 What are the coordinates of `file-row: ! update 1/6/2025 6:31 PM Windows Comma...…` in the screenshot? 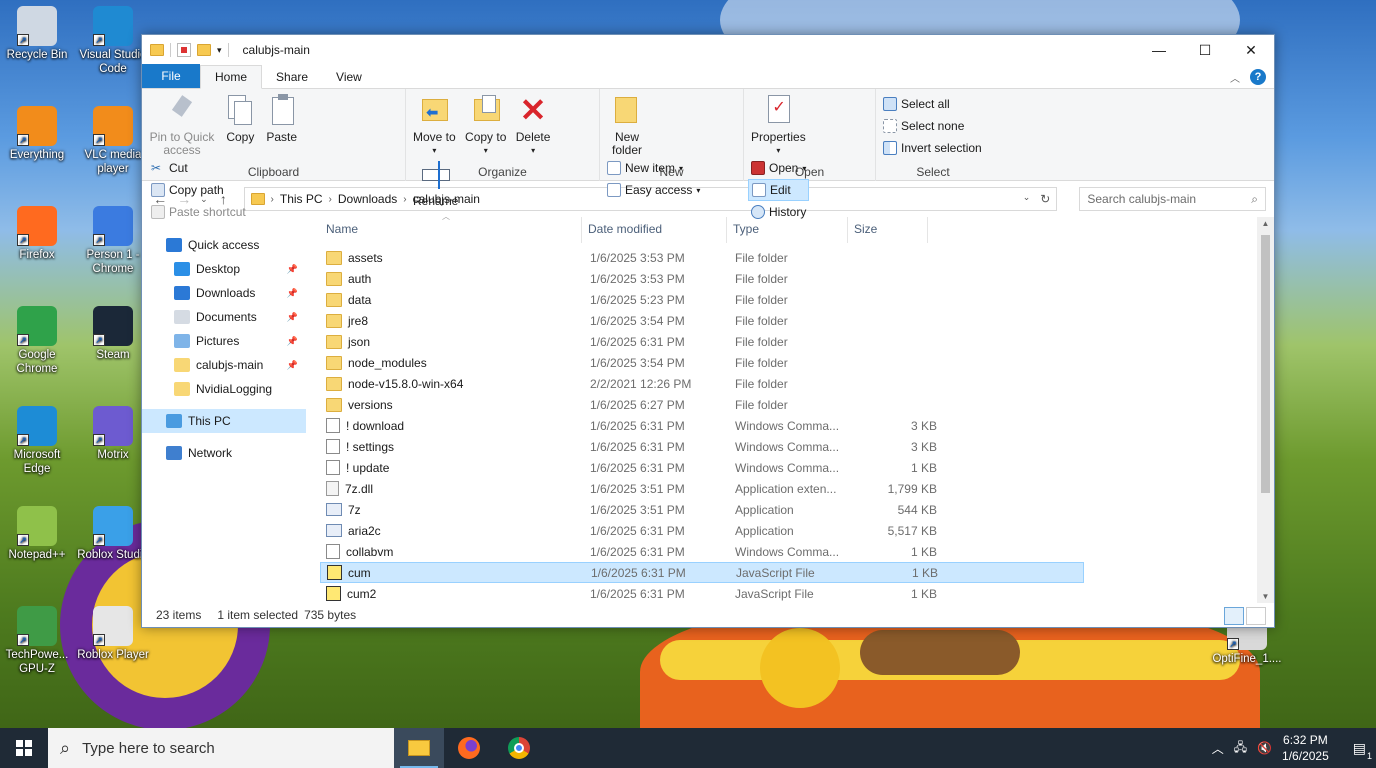 It's located at (702, 467).